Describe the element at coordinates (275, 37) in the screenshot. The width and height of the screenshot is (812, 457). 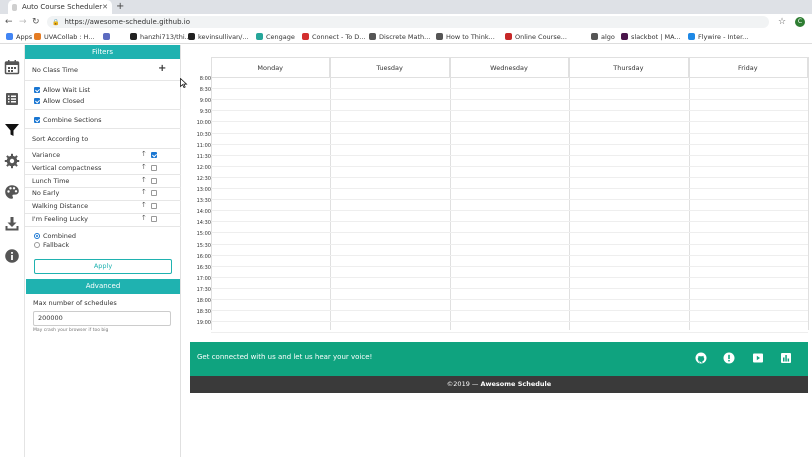
I see `bookmark-item: Cengage` at that location.